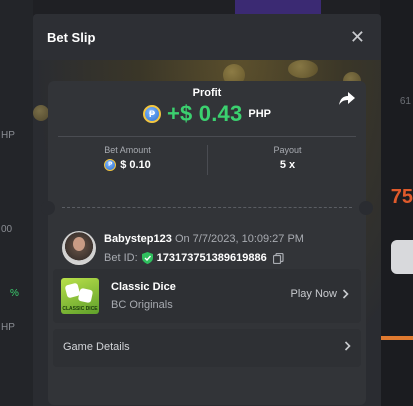 The width and height of the screenshot is (413, 406). What do you see at coordinates (127, 158) in the screenshot?
I see `bet-amount-stat: Bet Amount ₱ $ 0.10` at bounding box center [127, 158].